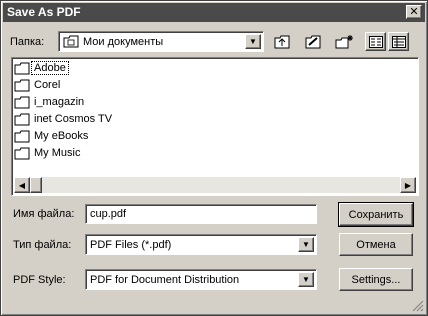 The height and width of the screenshot is (316, 428). What do you see at coordinates (214, 12) in the screenshot?
I see `title-bar: Save As PDF ✕` at bounding box center [214, 12].